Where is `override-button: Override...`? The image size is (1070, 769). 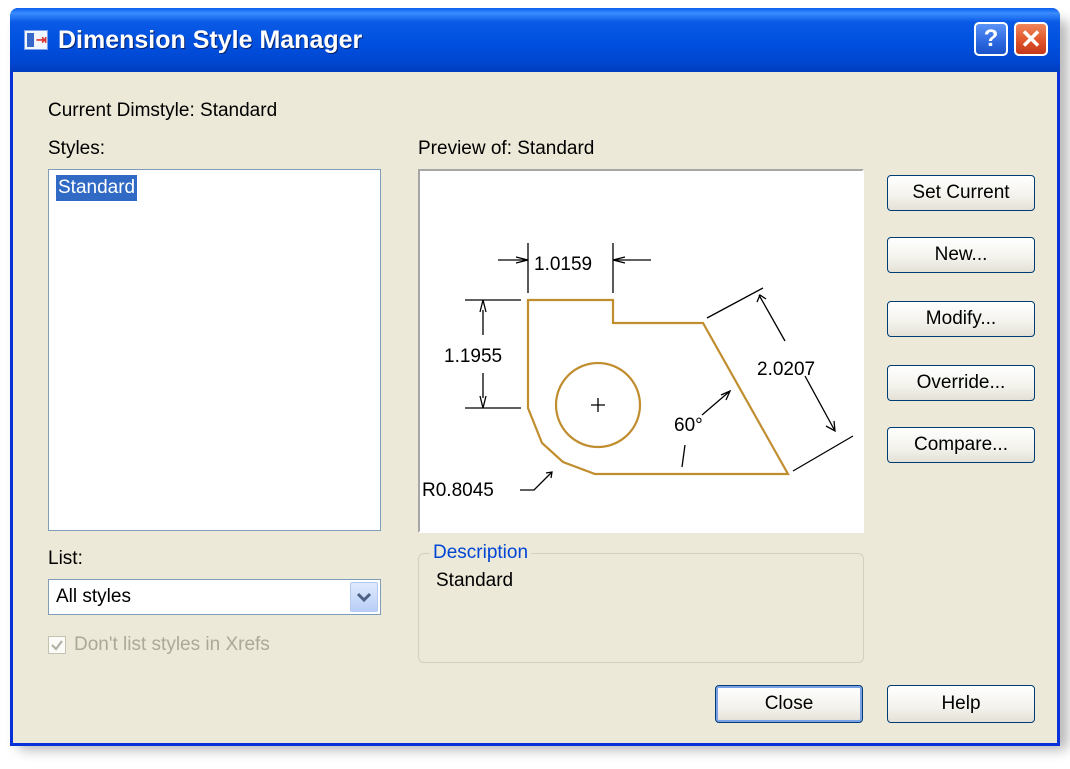 override-button: Override... is located at coordinates (961, 383).